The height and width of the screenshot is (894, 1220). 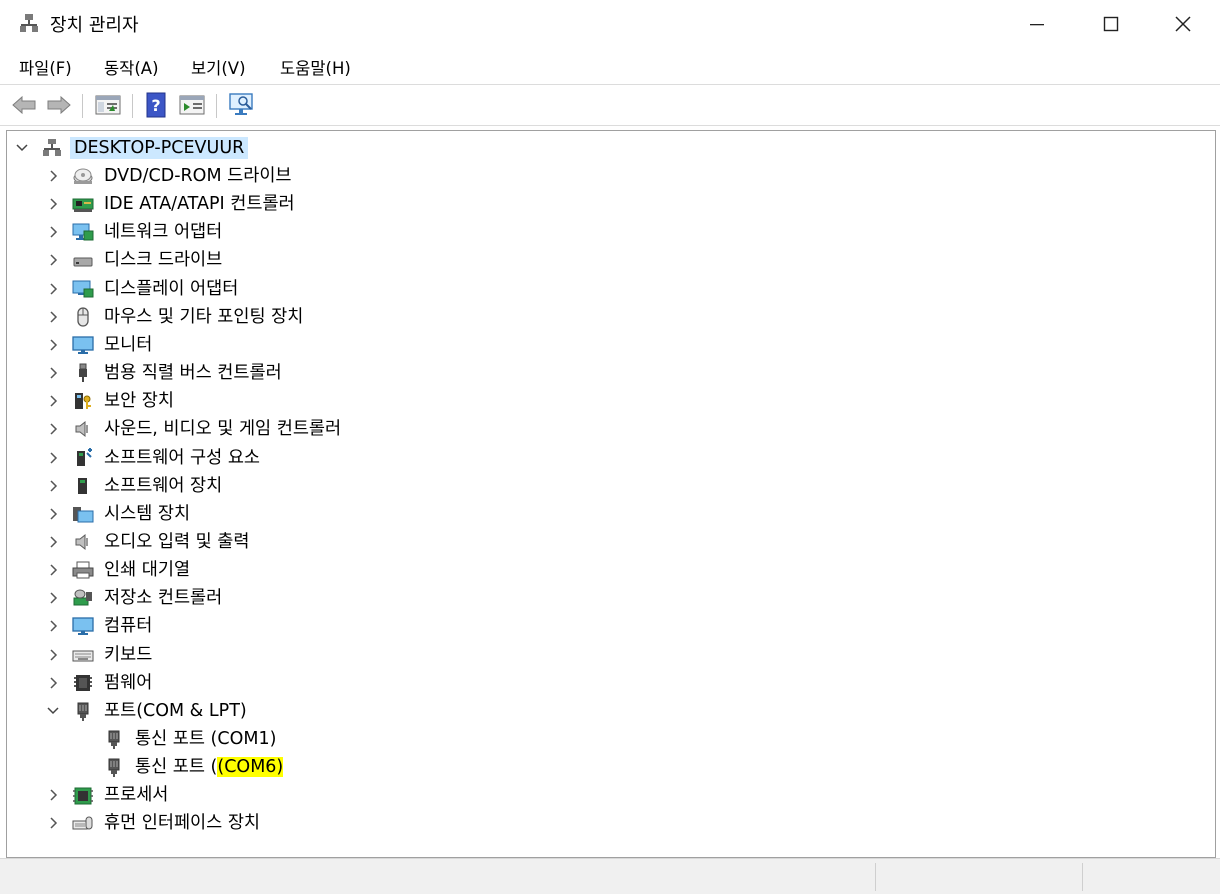 What do you see at coordinates (607, 570) in the screenshot?
I see `tree-category: 인쇄 대기열` at bounding box center [607, 570].